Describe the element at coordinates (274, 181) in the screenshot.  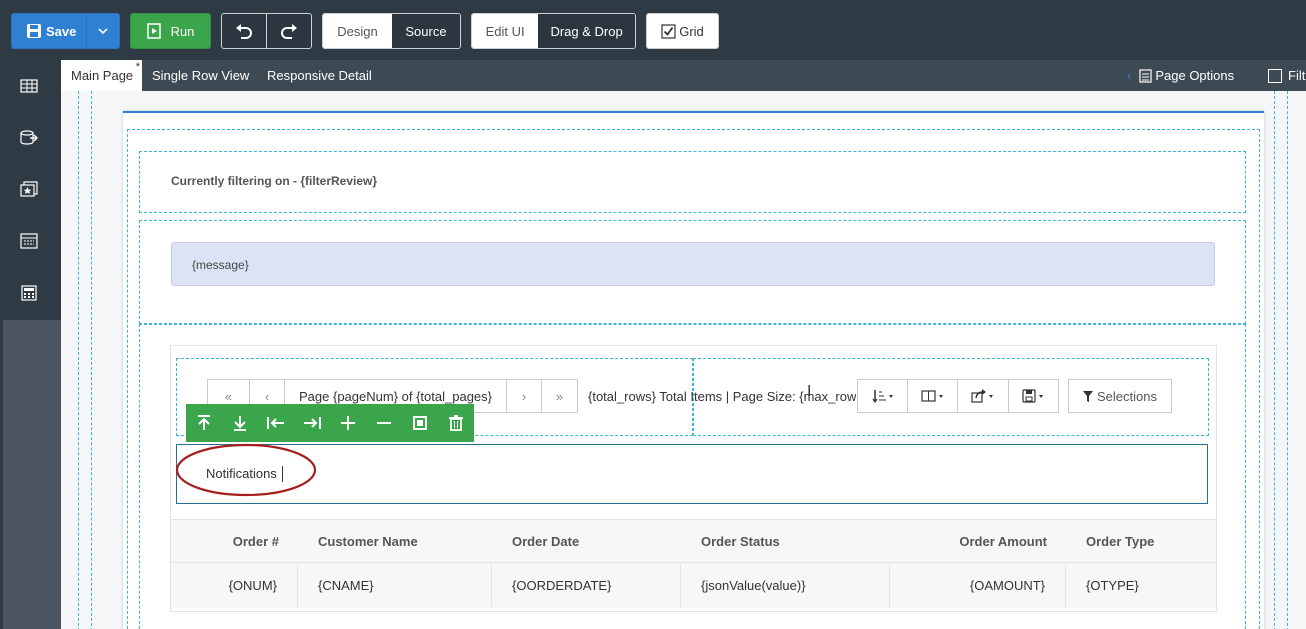
I see `filter-review-text: Currently filtering on - {filterReview}` at that location.